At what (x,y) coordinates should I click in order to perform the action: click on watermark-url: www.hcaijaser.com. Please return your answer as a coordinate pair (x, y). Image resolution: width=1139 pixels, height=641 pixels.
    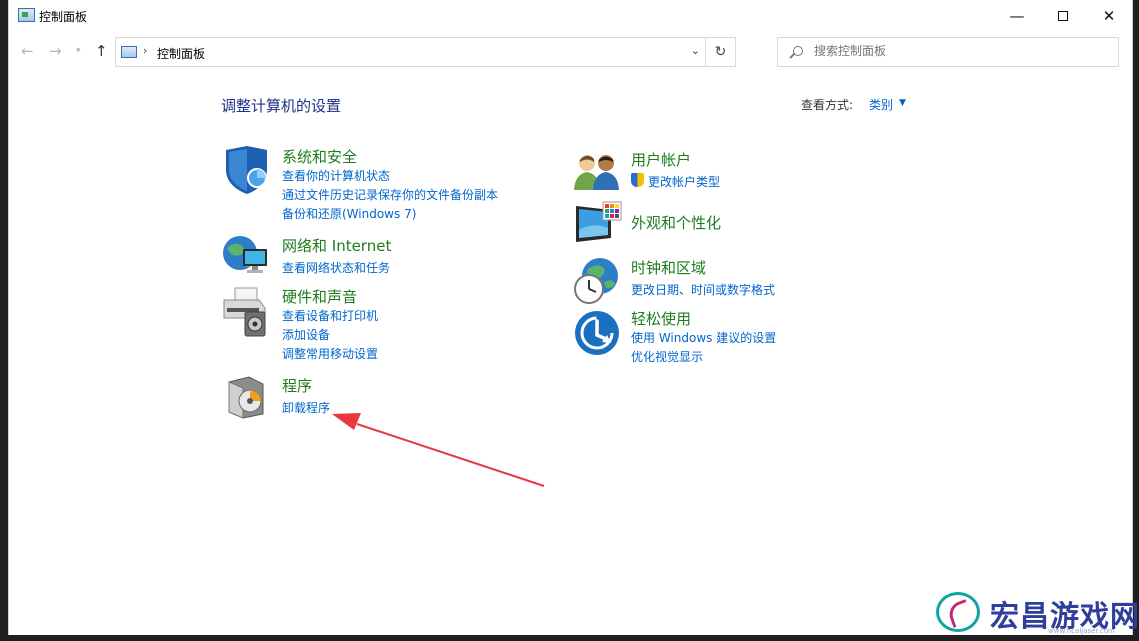
    Looking at the image, I should click on (1081, 631).